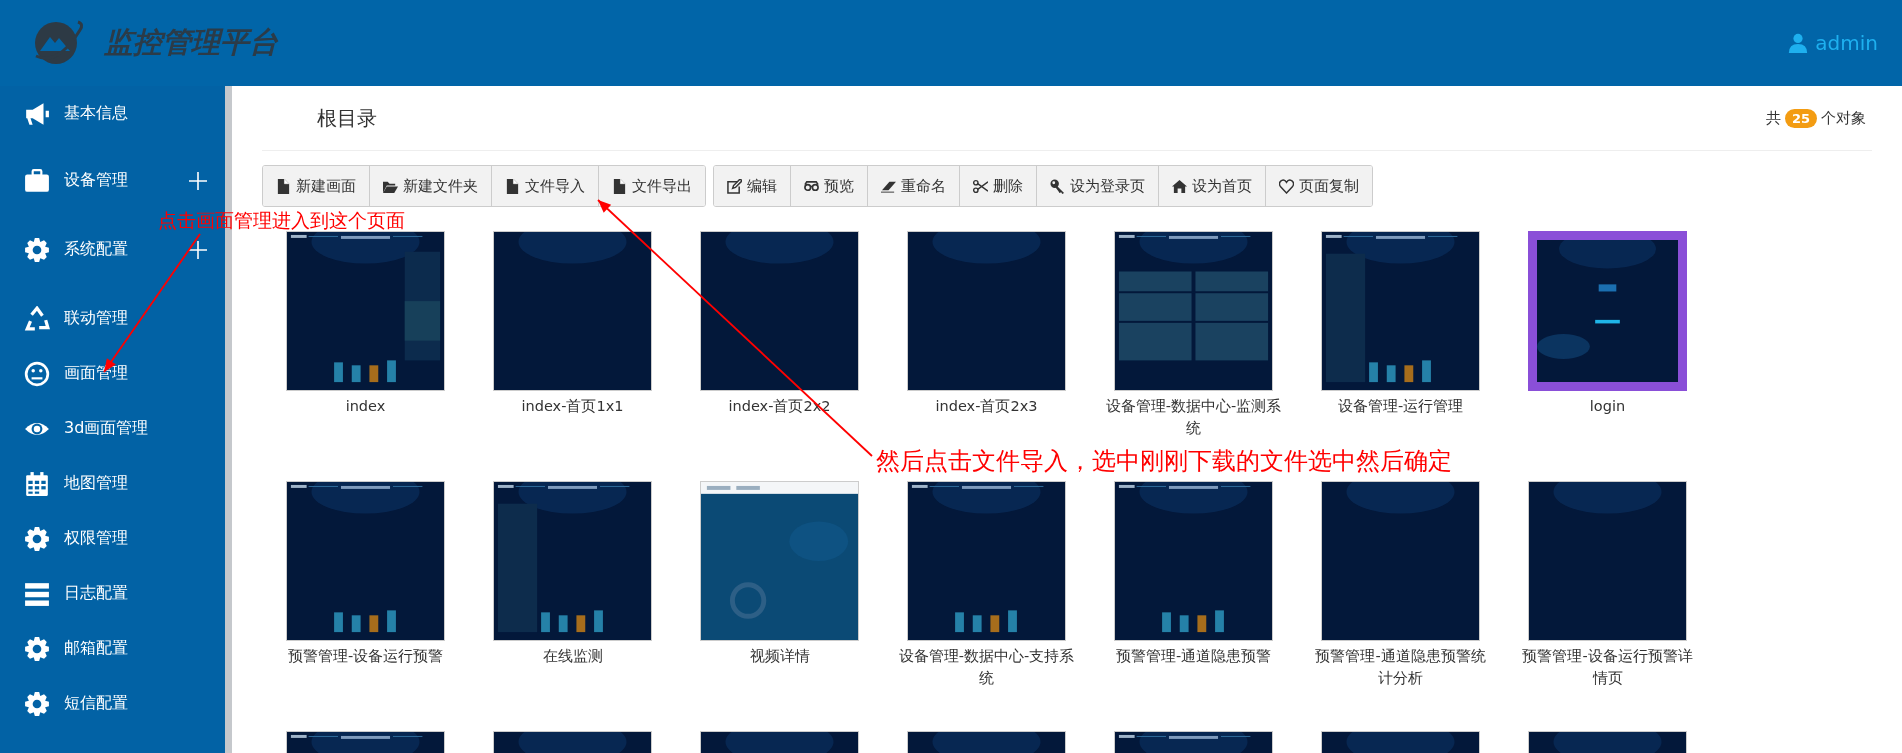 This screenshot has width=1902, height=753. I want to click on toolbar-button: 编辑, so click(752, 186).